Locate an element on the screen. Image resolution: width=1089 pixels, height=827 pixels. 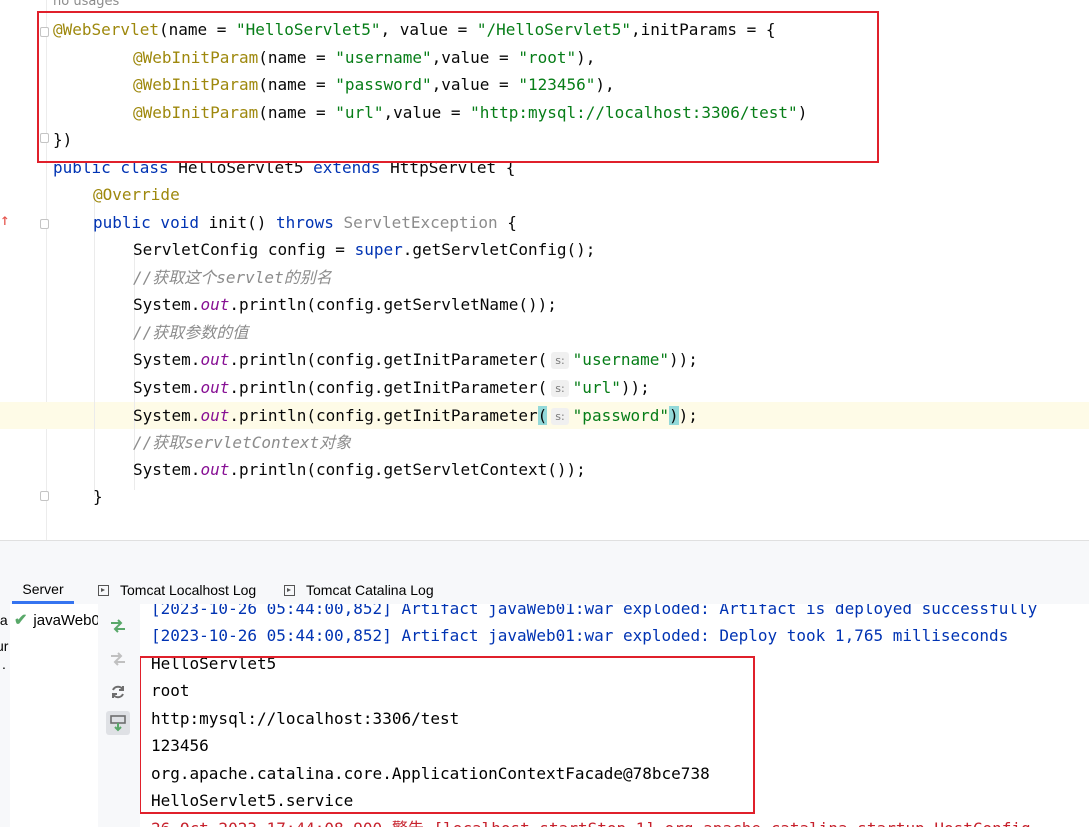
tab-label: Server is located at coordinates (43, 588).